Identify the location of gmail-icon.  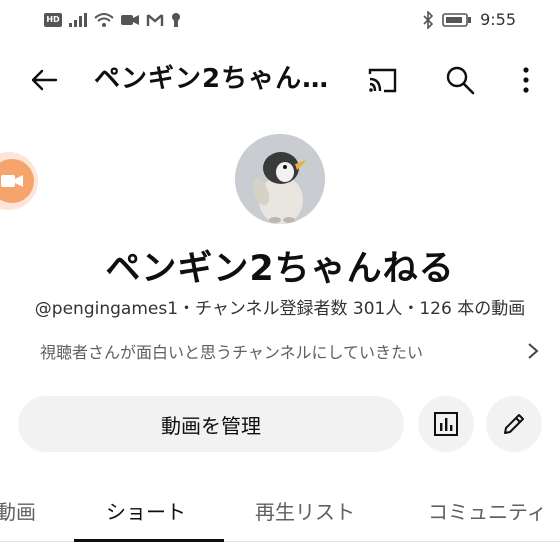
(155, 20).